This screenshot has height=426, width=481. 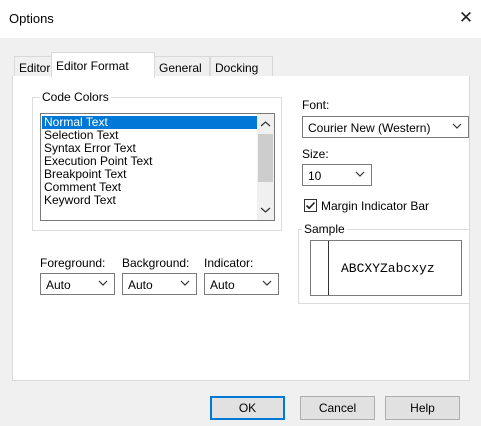 What do you see at coordinates (466, 18) in the screenshot?
I see `close-icon: ✕` at bounding box center [466, 18].